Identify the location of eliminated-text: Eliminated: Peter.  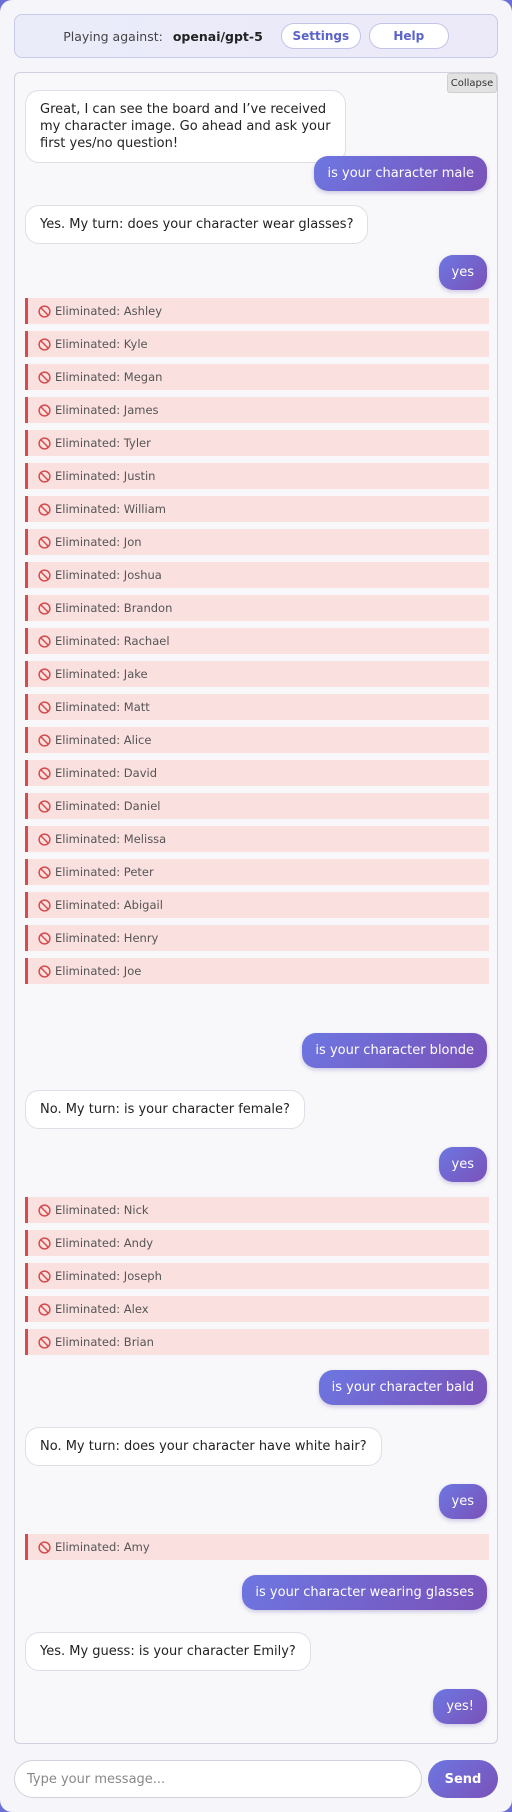
(104, 872).